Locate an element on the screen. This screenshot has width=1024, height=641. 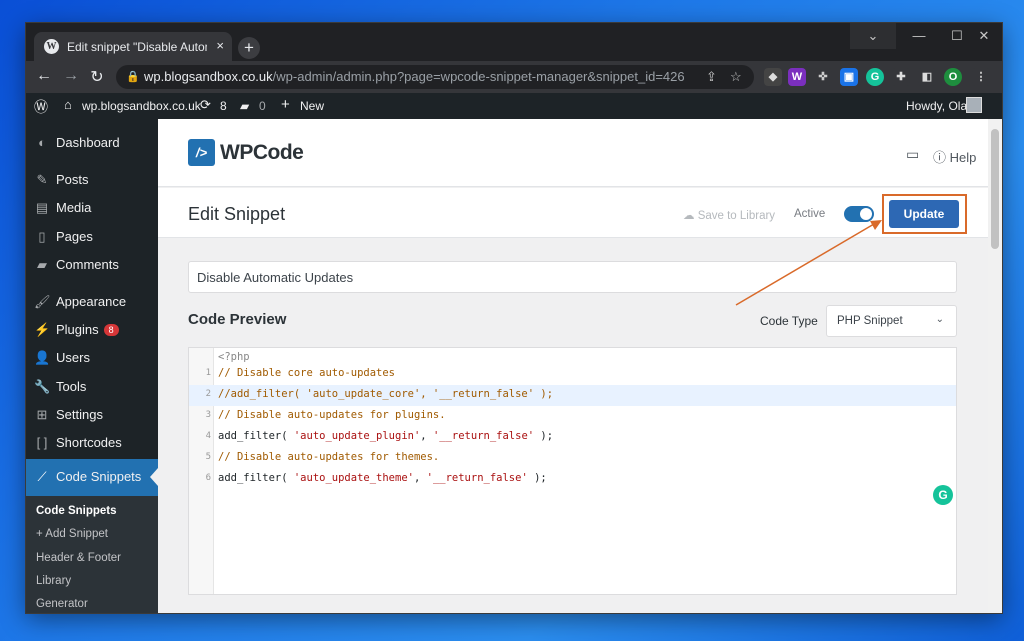
menu-kebab-icon: ⋮ is located at coordinates (981, 77).